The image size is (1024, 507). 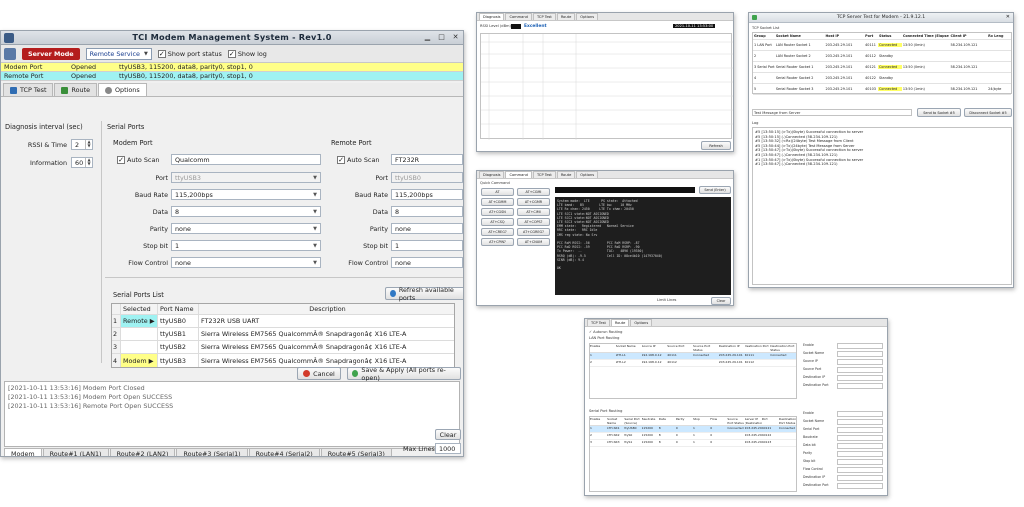 What do you see at coordinates (497, 232) in the screenshot?
I see `quick-command-button: AT+CREG?` at bounding box center [497, 232].